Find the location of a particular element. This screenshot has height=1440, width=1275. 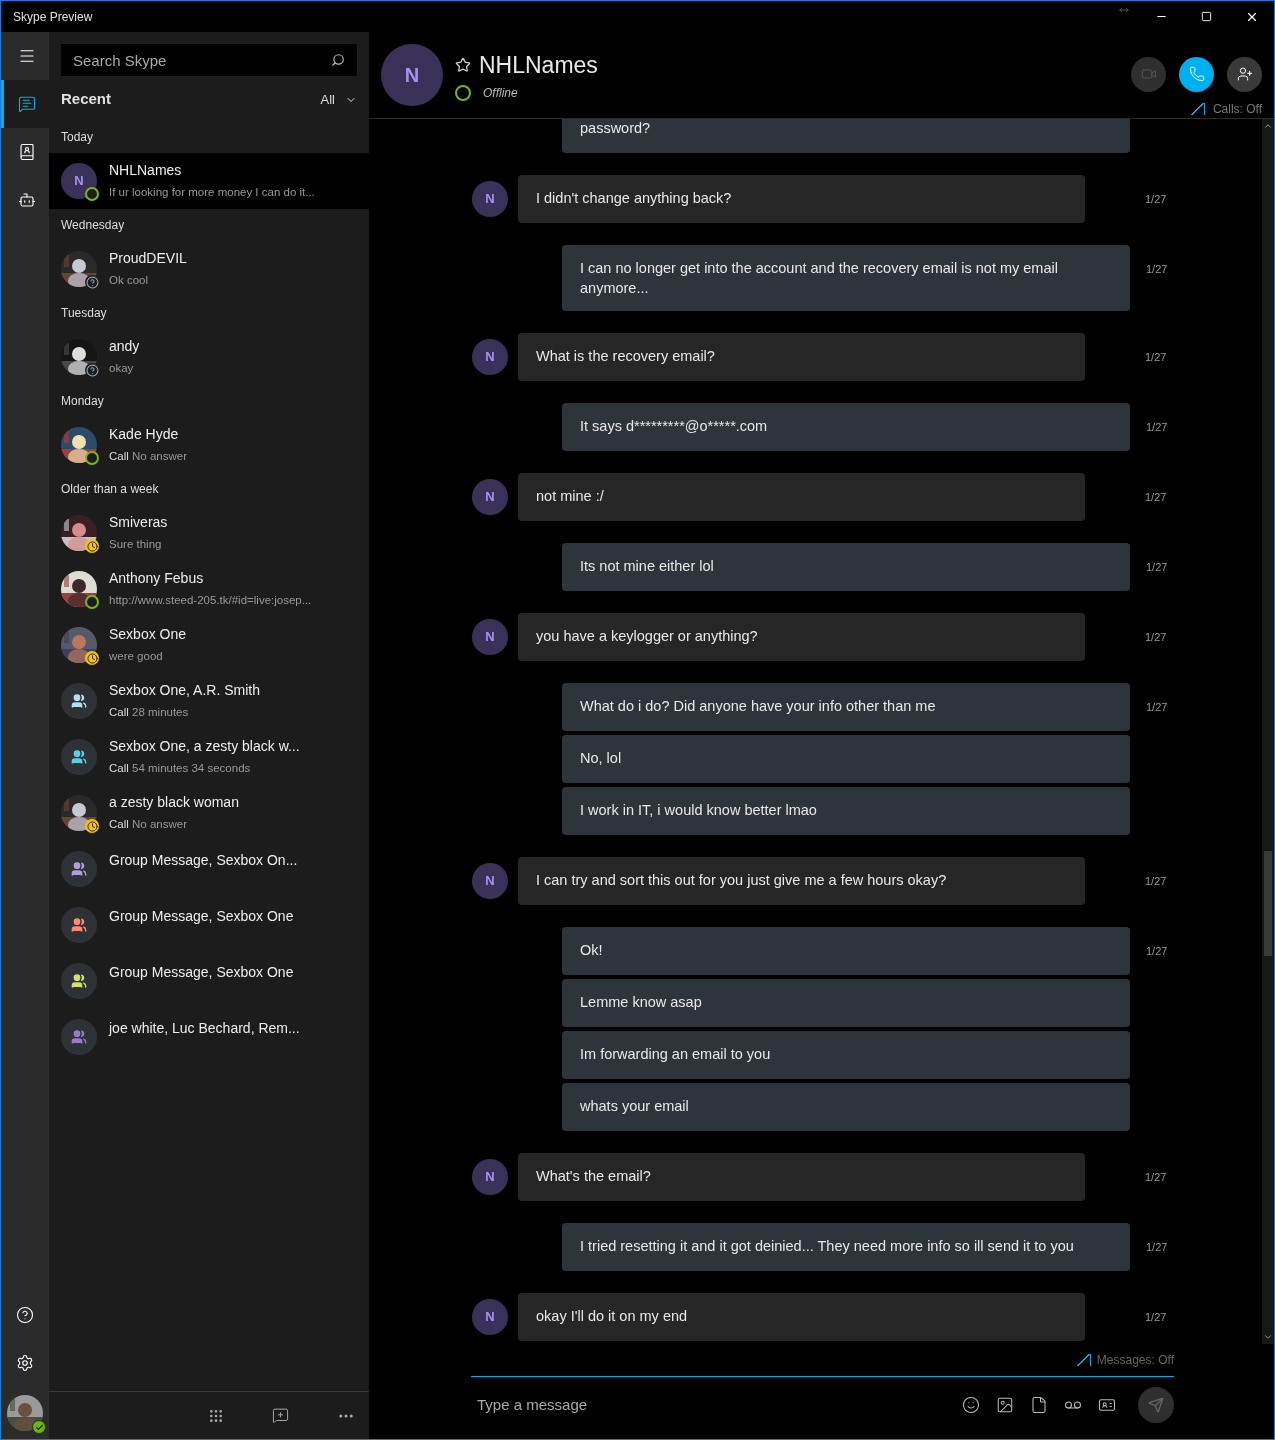

scroll-up-icon is located at coordinates (1268, 126).